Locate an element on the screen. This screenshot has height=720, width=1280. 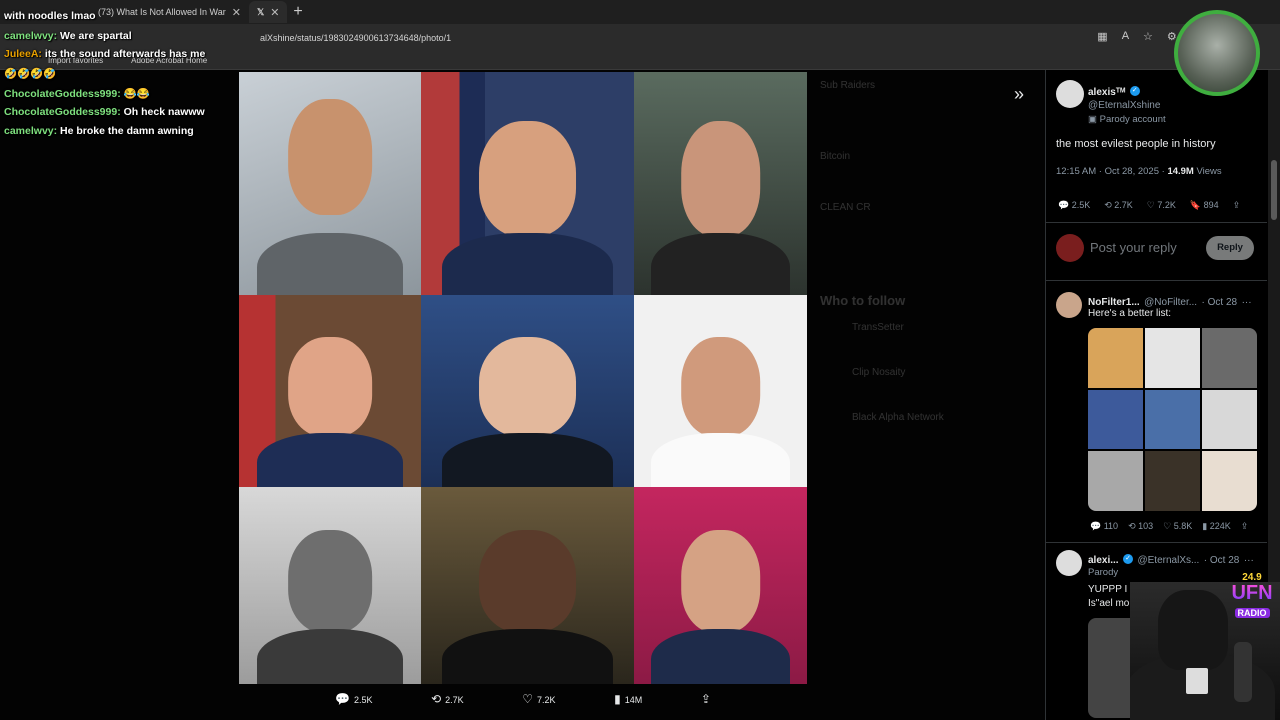
like-count: 7.2K is located at coordinates (546, 700).